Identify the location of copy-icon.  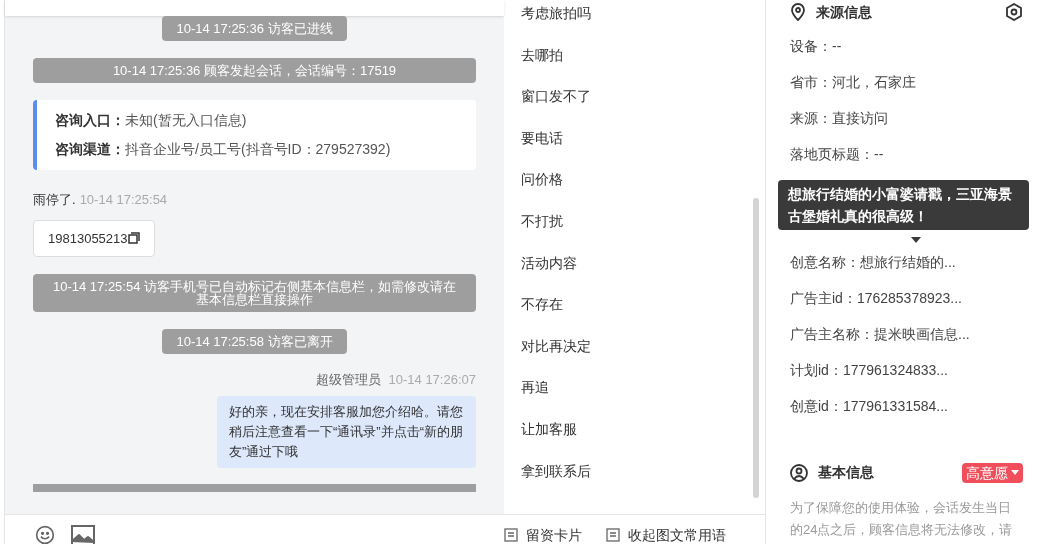
(133, 238).